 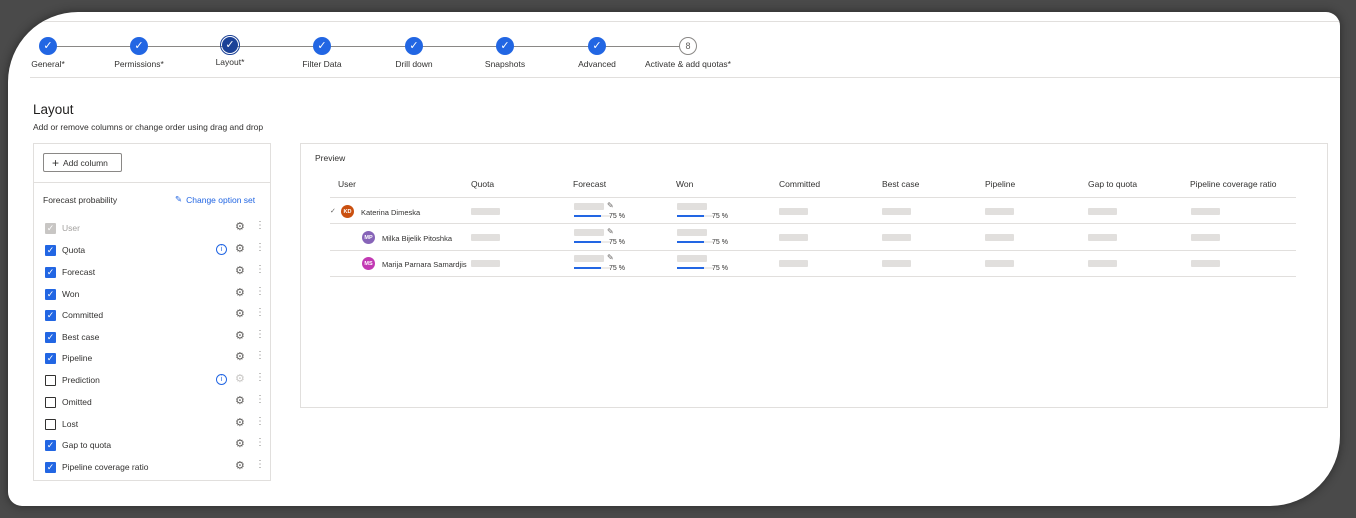 What do you see at coordinates (155, 402) in the screenshot?
I see `option-row-omitted: Omitted ⚙ ⋮` at bounding box center [155, 402].